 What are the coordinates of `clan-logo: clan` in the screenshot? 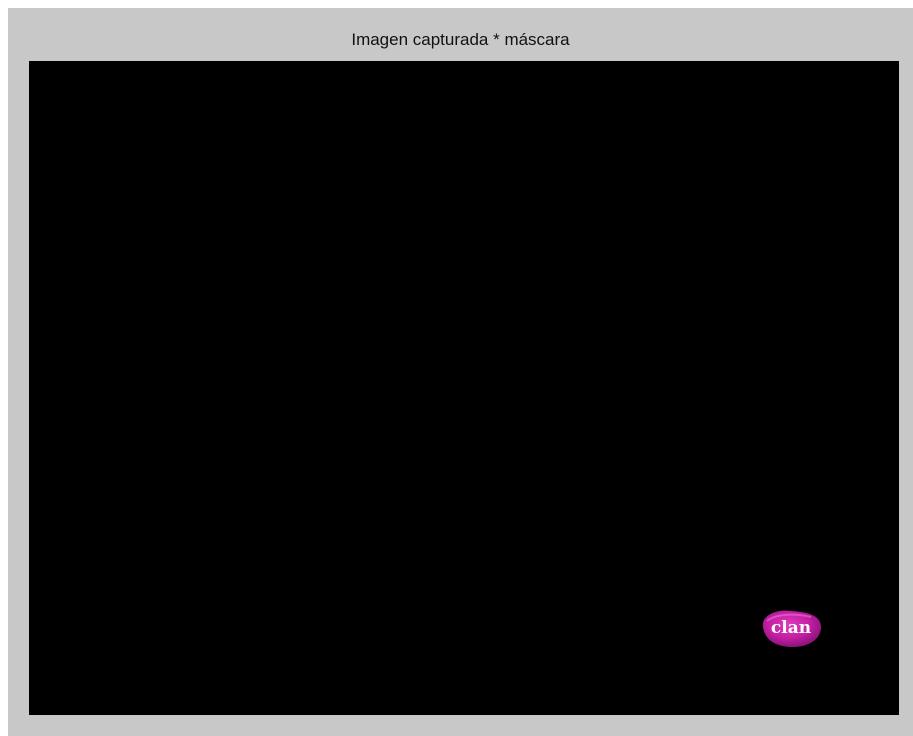 It's located at (791, 628).